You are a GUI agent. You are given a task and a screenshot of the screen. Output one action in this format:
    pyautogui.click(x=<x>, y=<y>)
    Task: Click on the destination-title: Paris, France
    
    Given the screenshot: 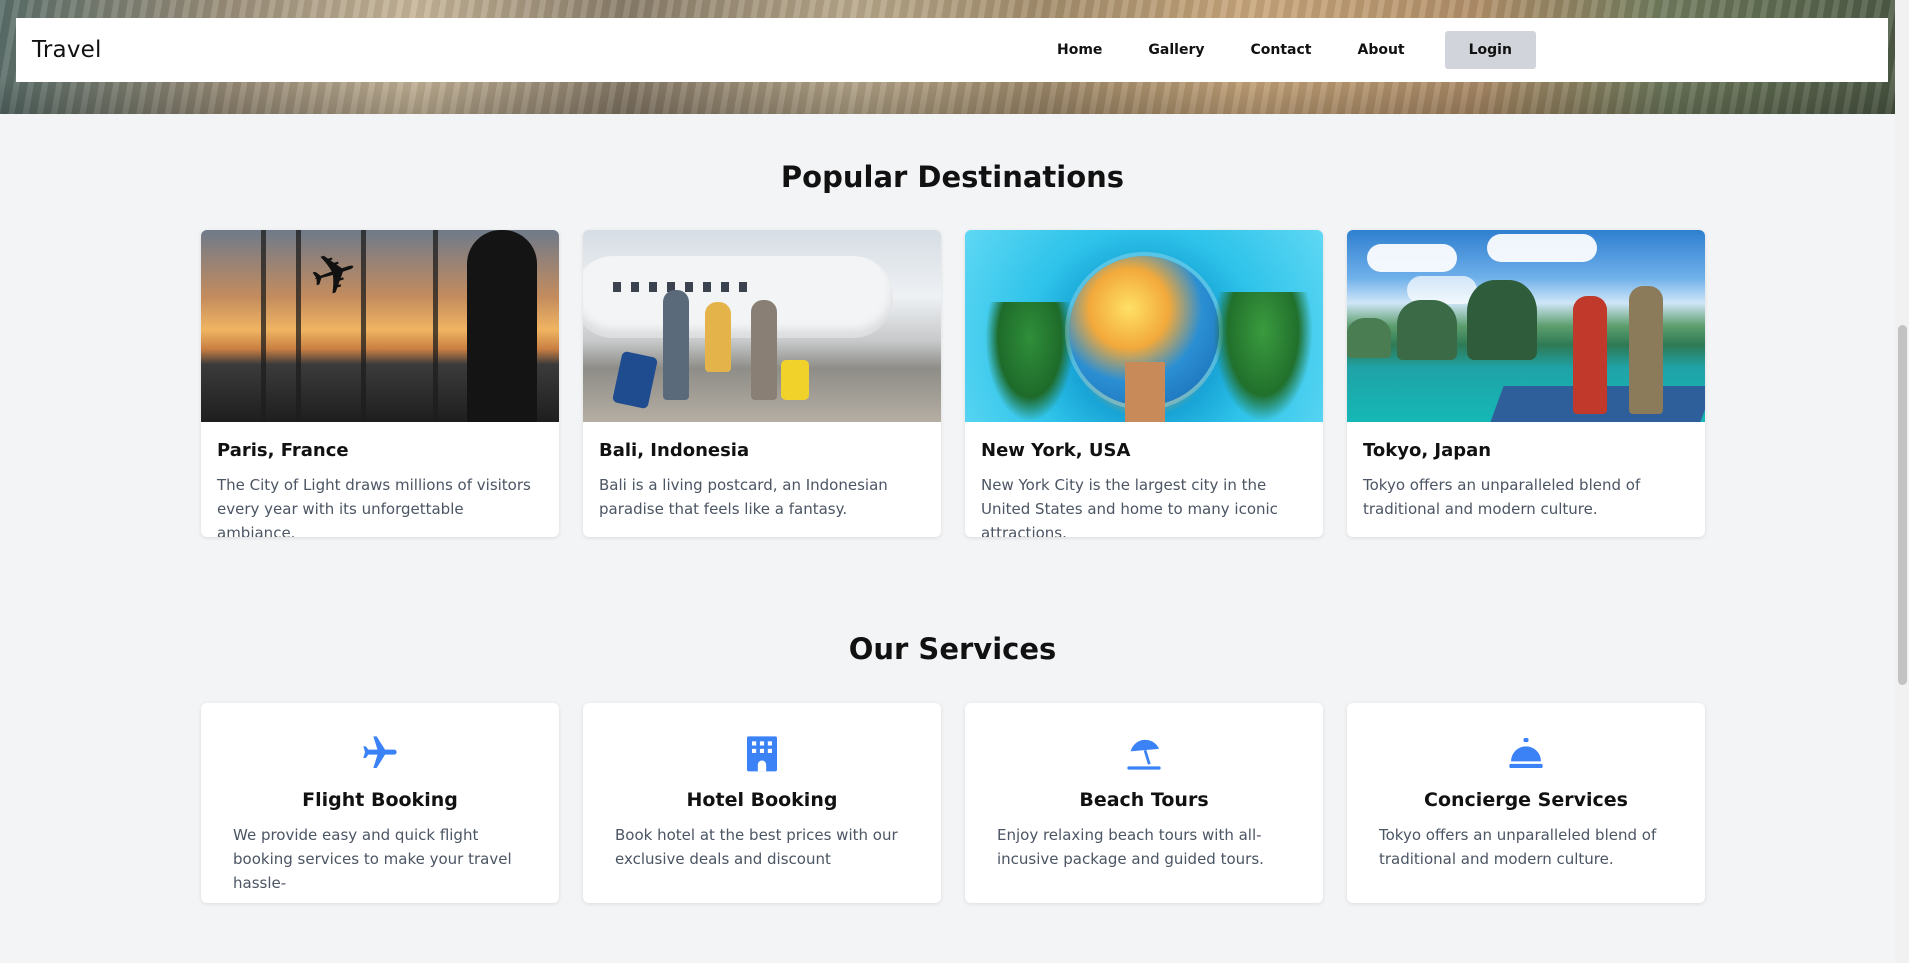 What is the action you would take?
    pyautogui.click(x=283, y=450)
    